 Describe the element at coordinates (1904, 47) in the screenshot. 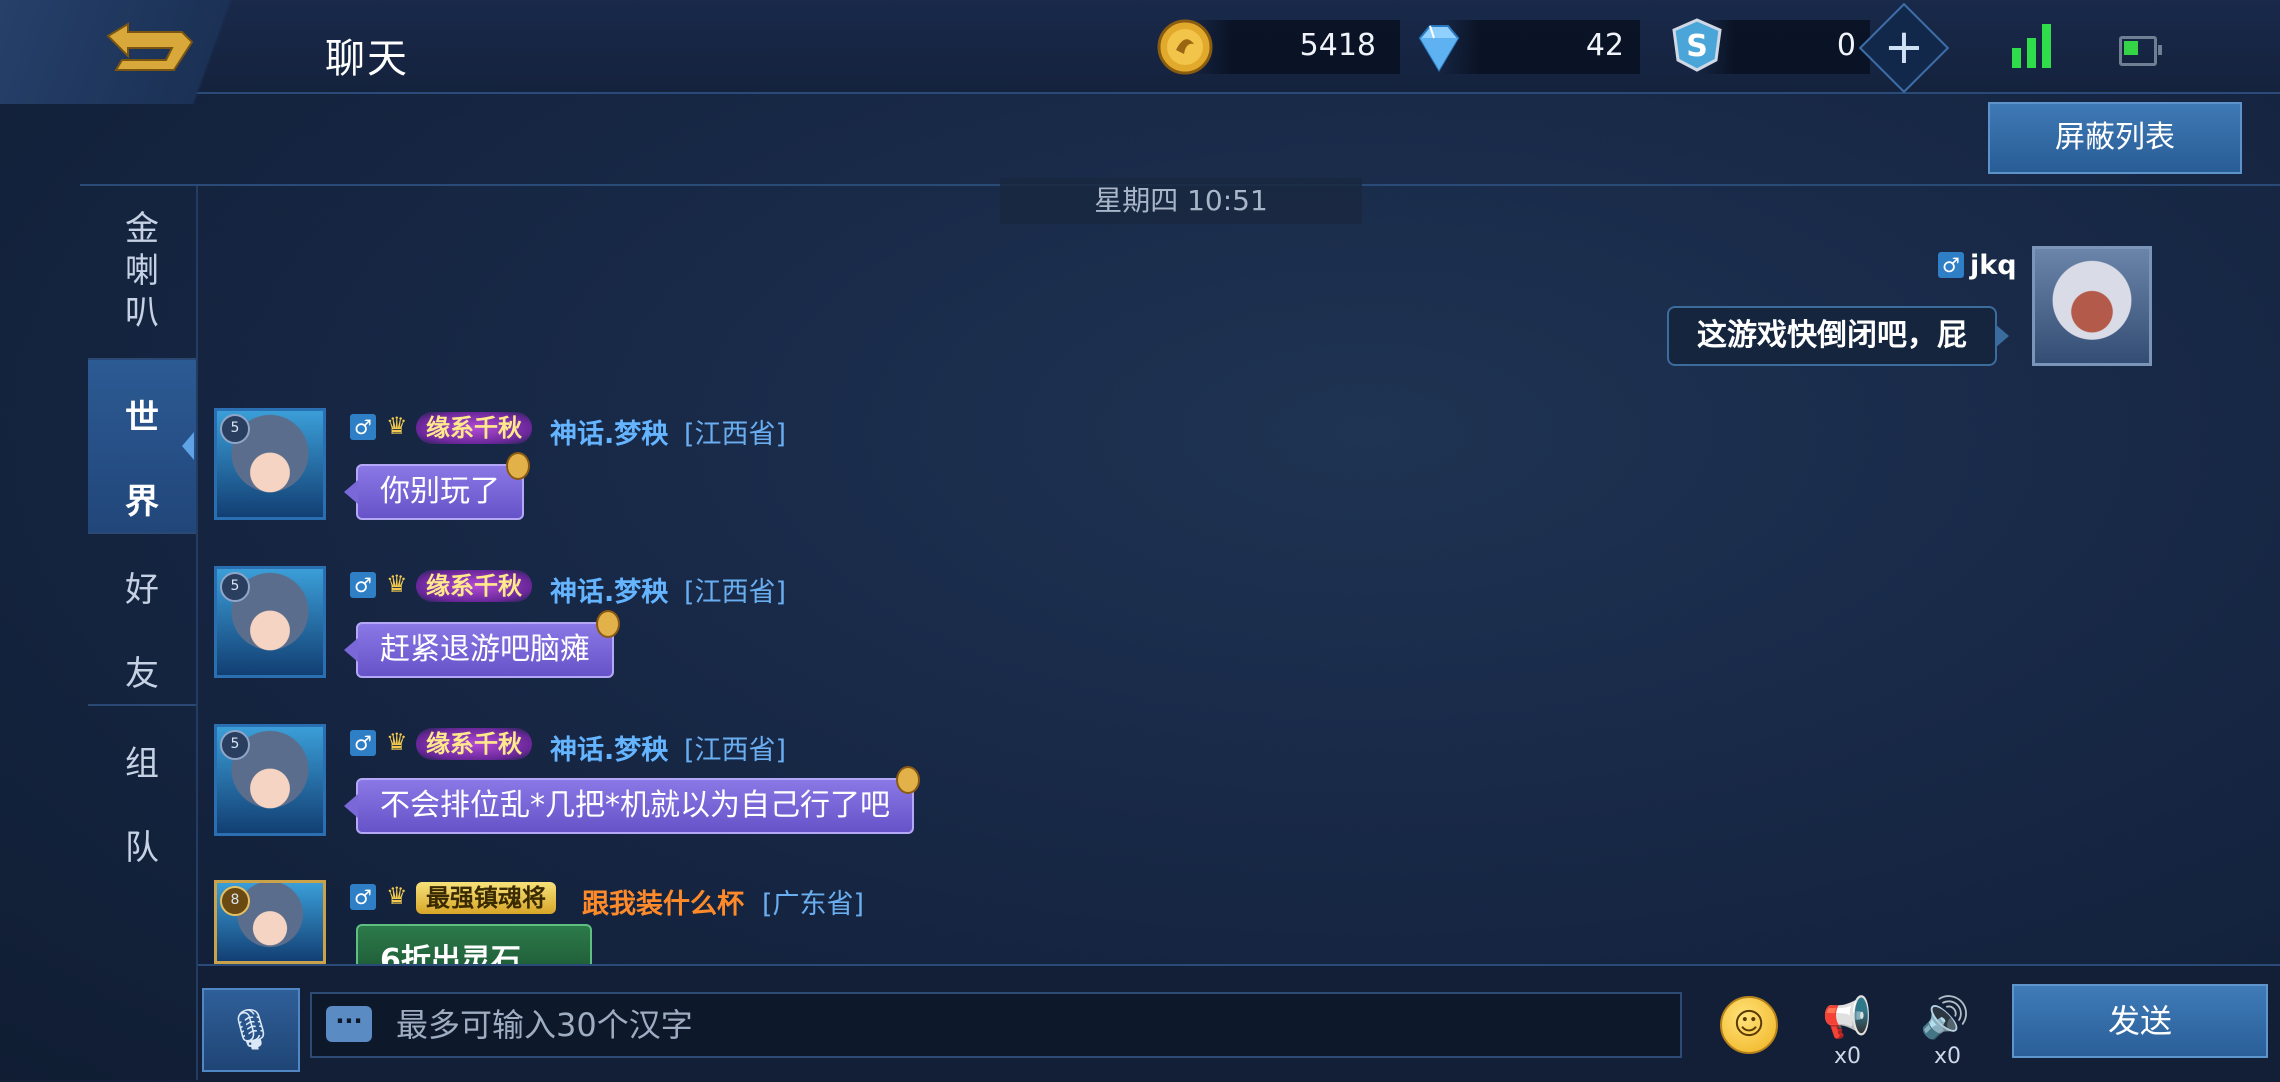

I see `plus-icon: +` at that location.